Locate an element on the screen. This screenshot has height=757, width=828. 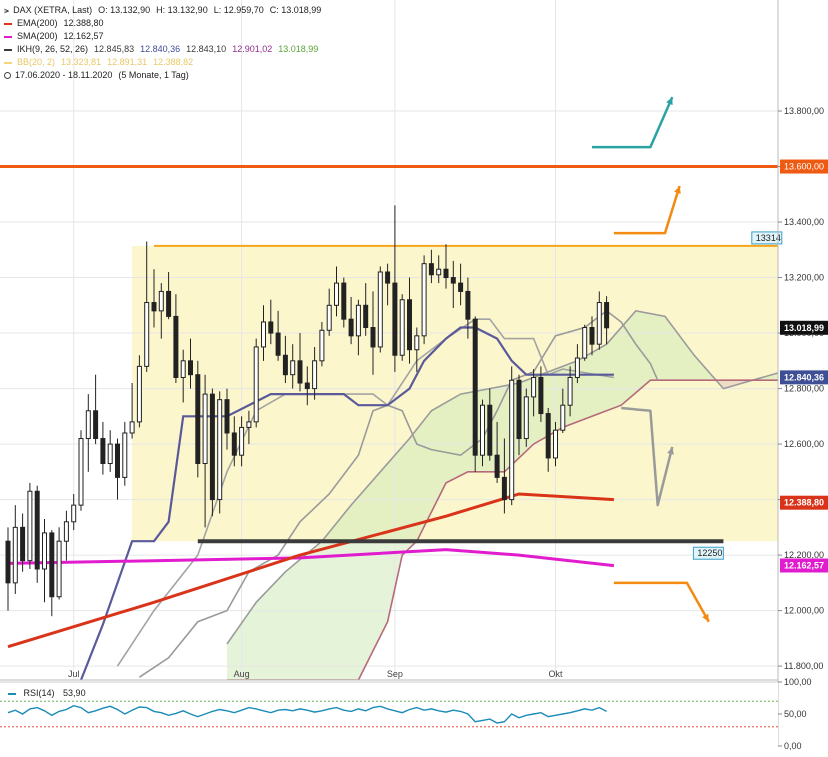
level-label: 12250 is located at coordinates (709, 553).